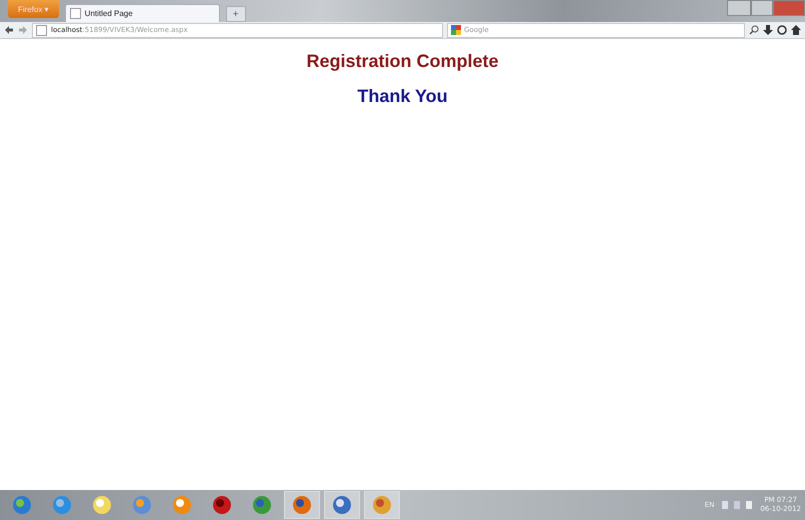  What do you see at coordinates (768, 30) in the screenshot?
I see `download-icon` at bounding box center [768, 30].